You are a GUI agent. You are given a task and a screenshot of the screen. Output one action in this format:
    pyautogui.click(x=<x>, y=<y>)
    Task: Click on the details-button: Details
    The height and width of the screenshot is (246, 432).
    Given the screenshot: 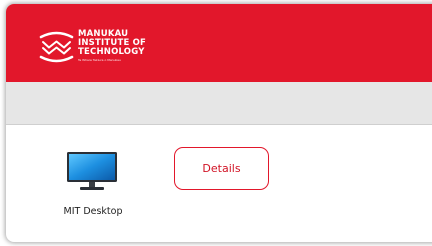 What is the action you would take?
    pyautogui.click(x=221, y=168)
    